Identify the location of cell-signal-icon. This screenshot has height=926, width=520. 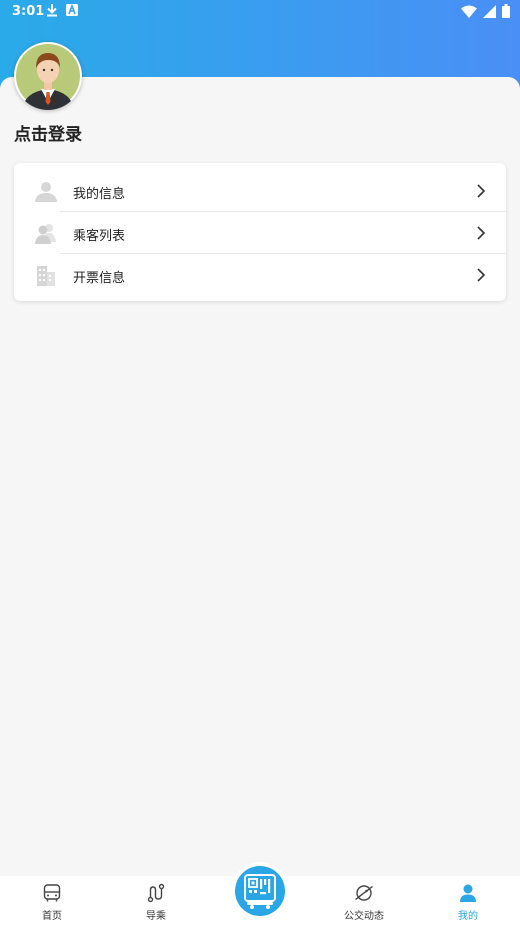
(489, 11).